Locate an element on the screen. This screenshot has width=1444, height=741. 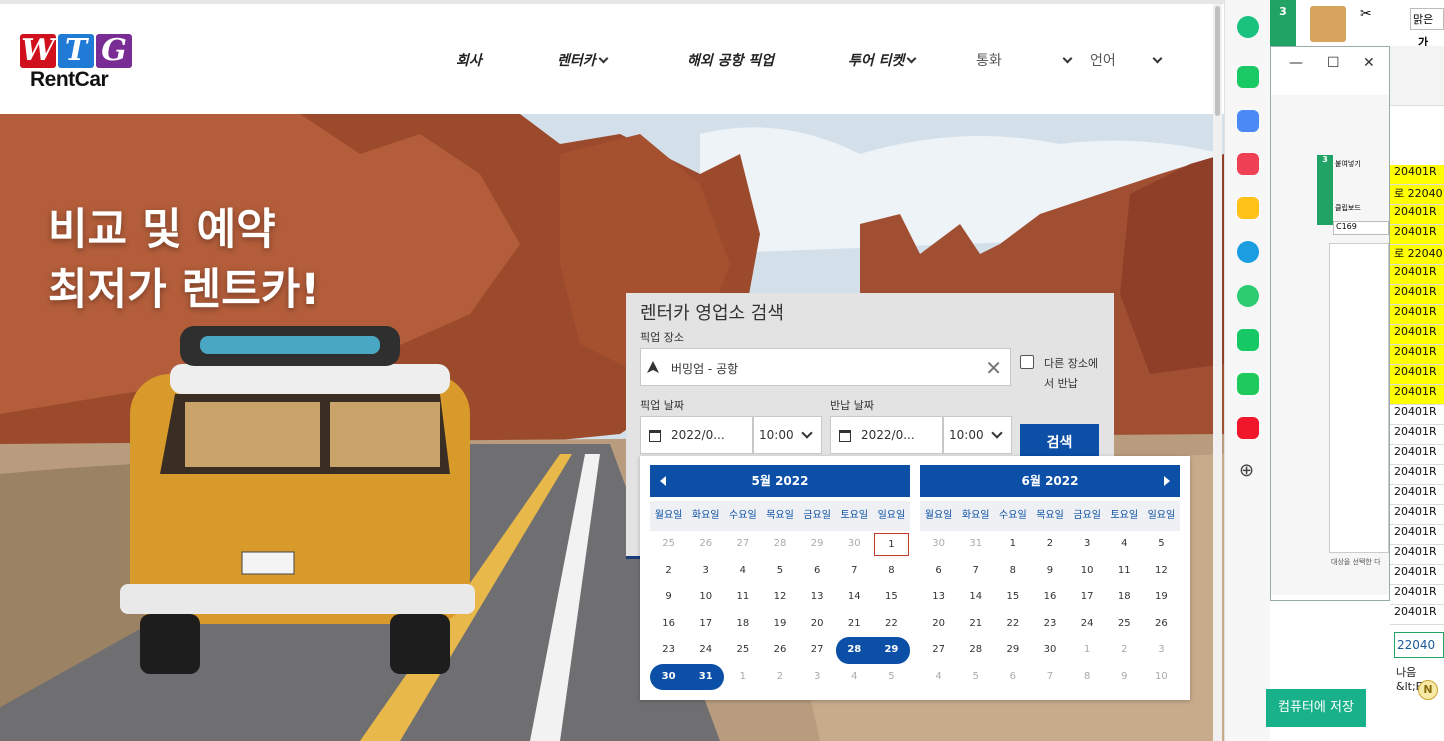
currency-select: 통화 is located at coordinates (1024, 60).